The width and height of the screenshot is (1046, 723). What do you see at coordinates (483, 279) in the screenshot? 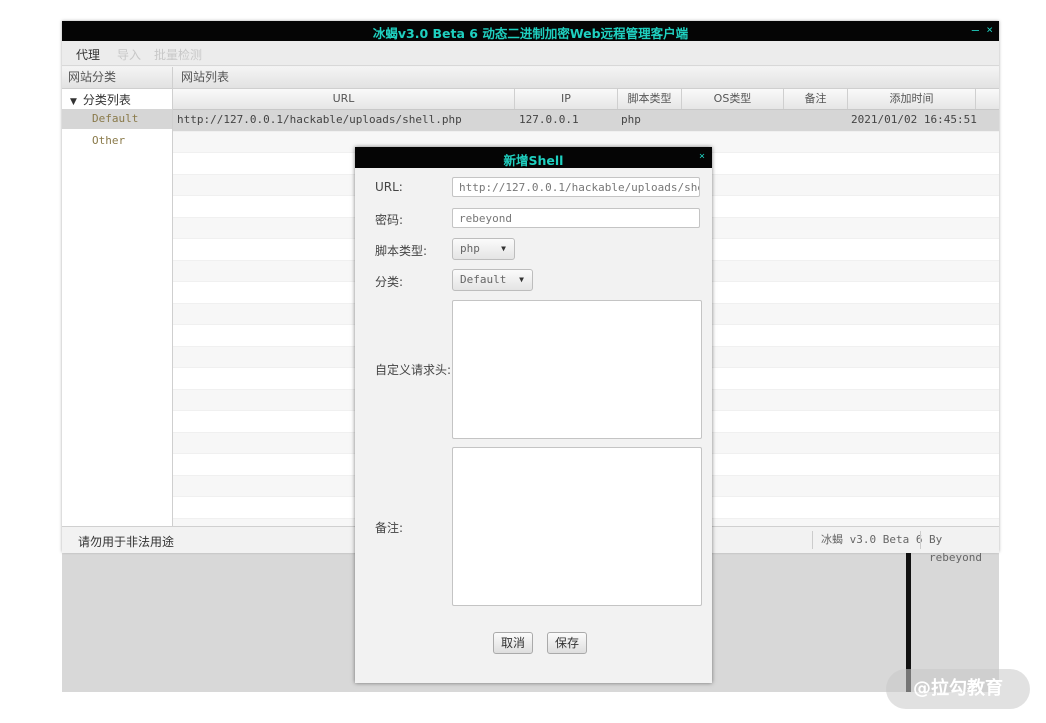
I see `category-value: Default` at bounding box center [483, 279].